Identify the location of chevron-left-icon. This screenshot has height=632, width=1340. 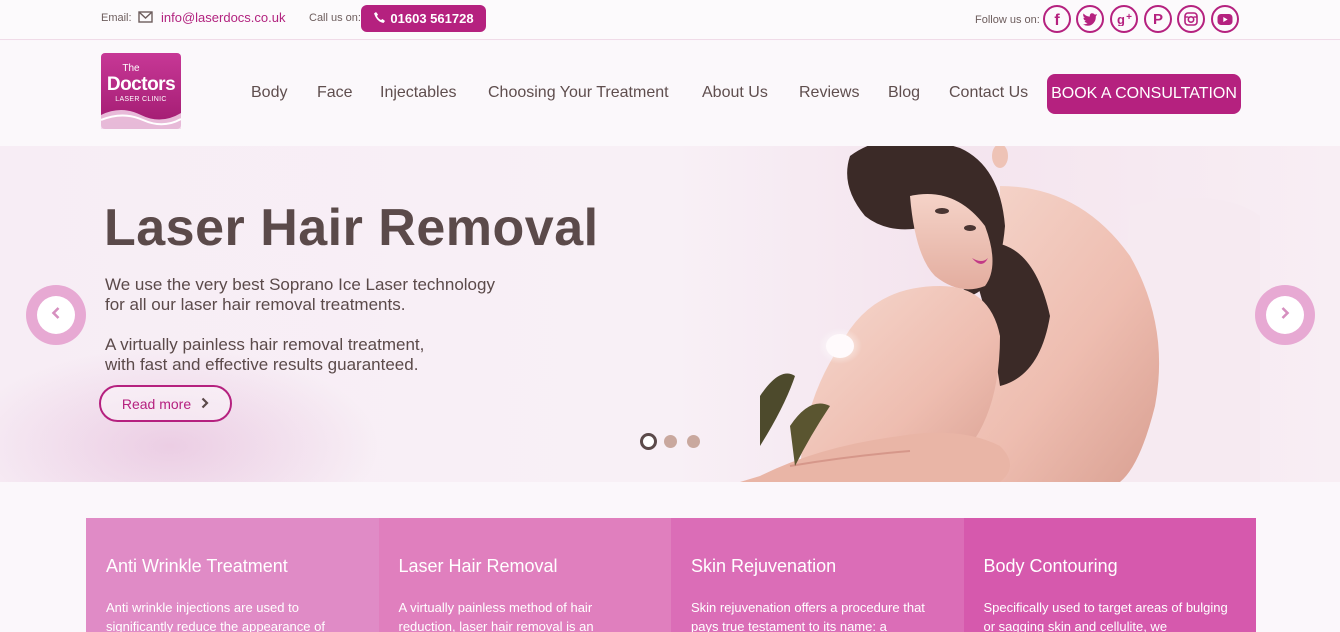
(56, 315).